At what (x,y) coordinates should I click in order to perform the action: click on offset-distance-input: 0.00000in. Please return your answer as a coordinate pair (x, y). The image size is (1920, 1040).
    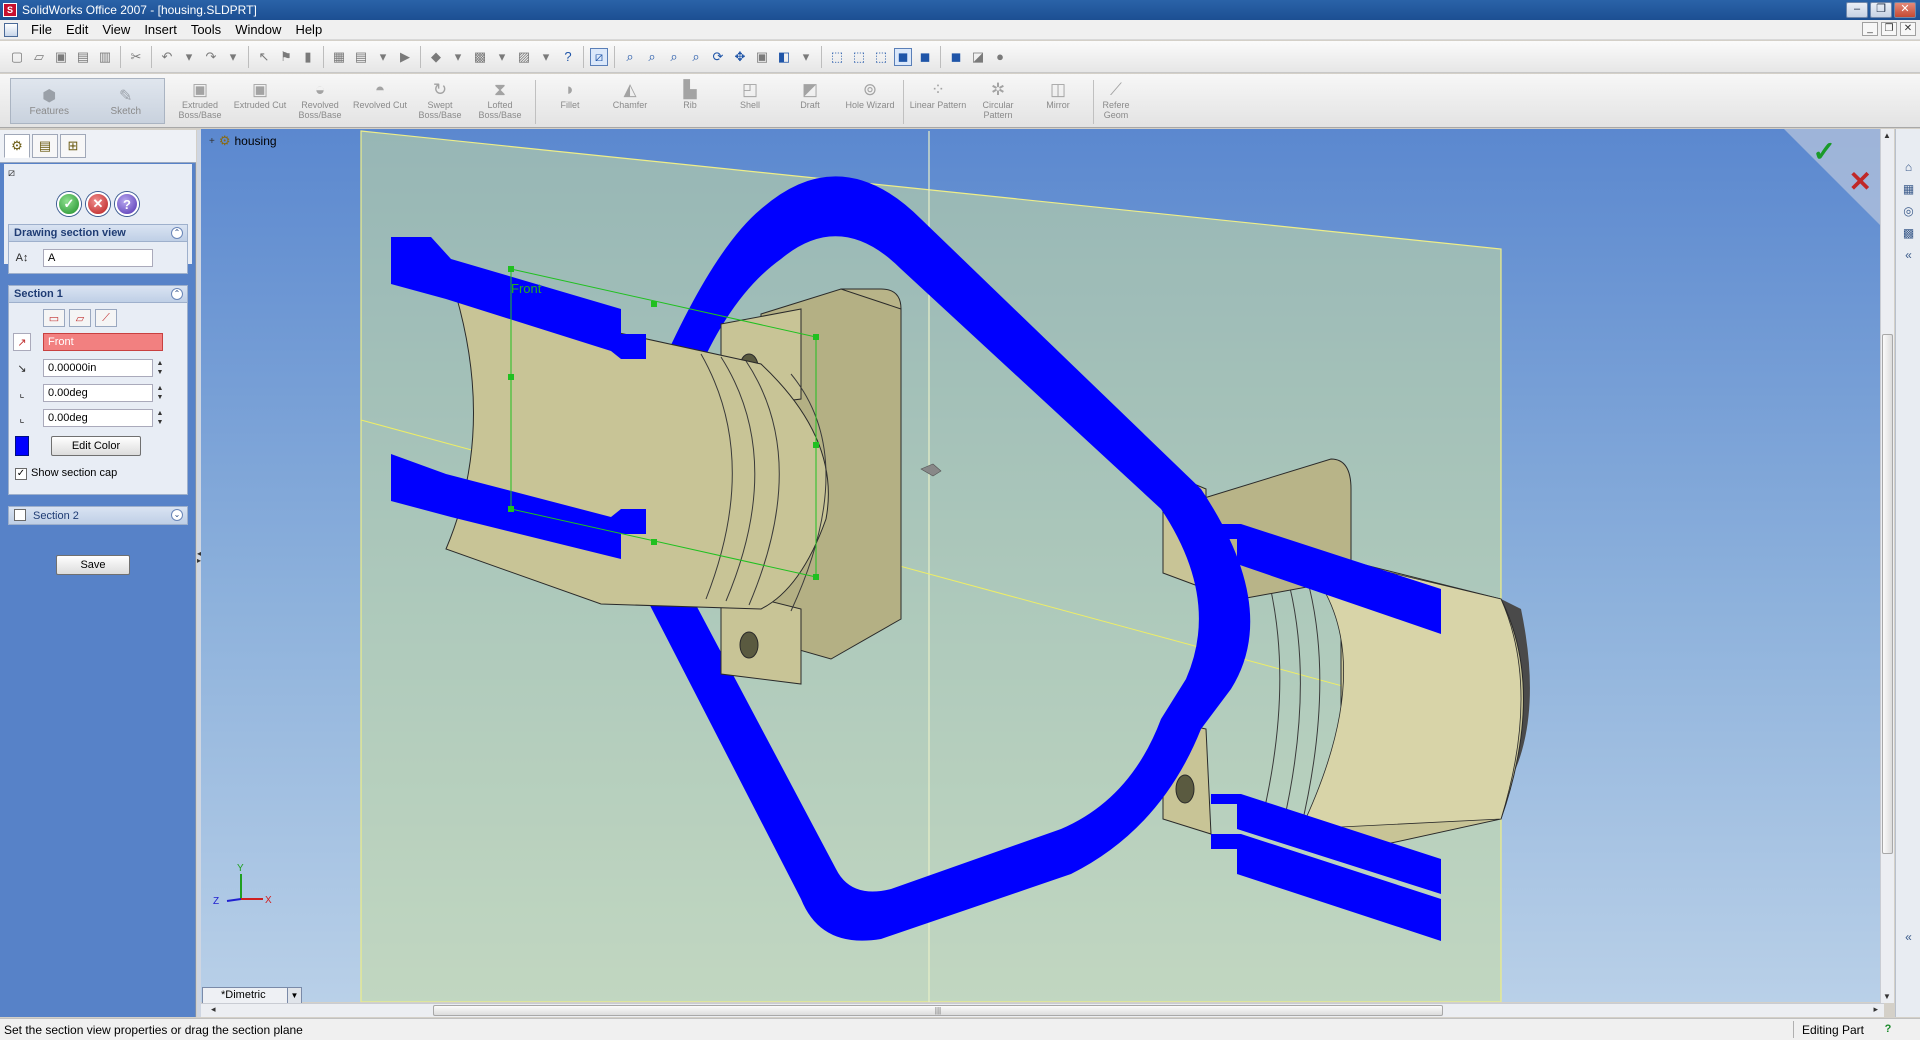
    Looking at the image, I should click on (98, 368).